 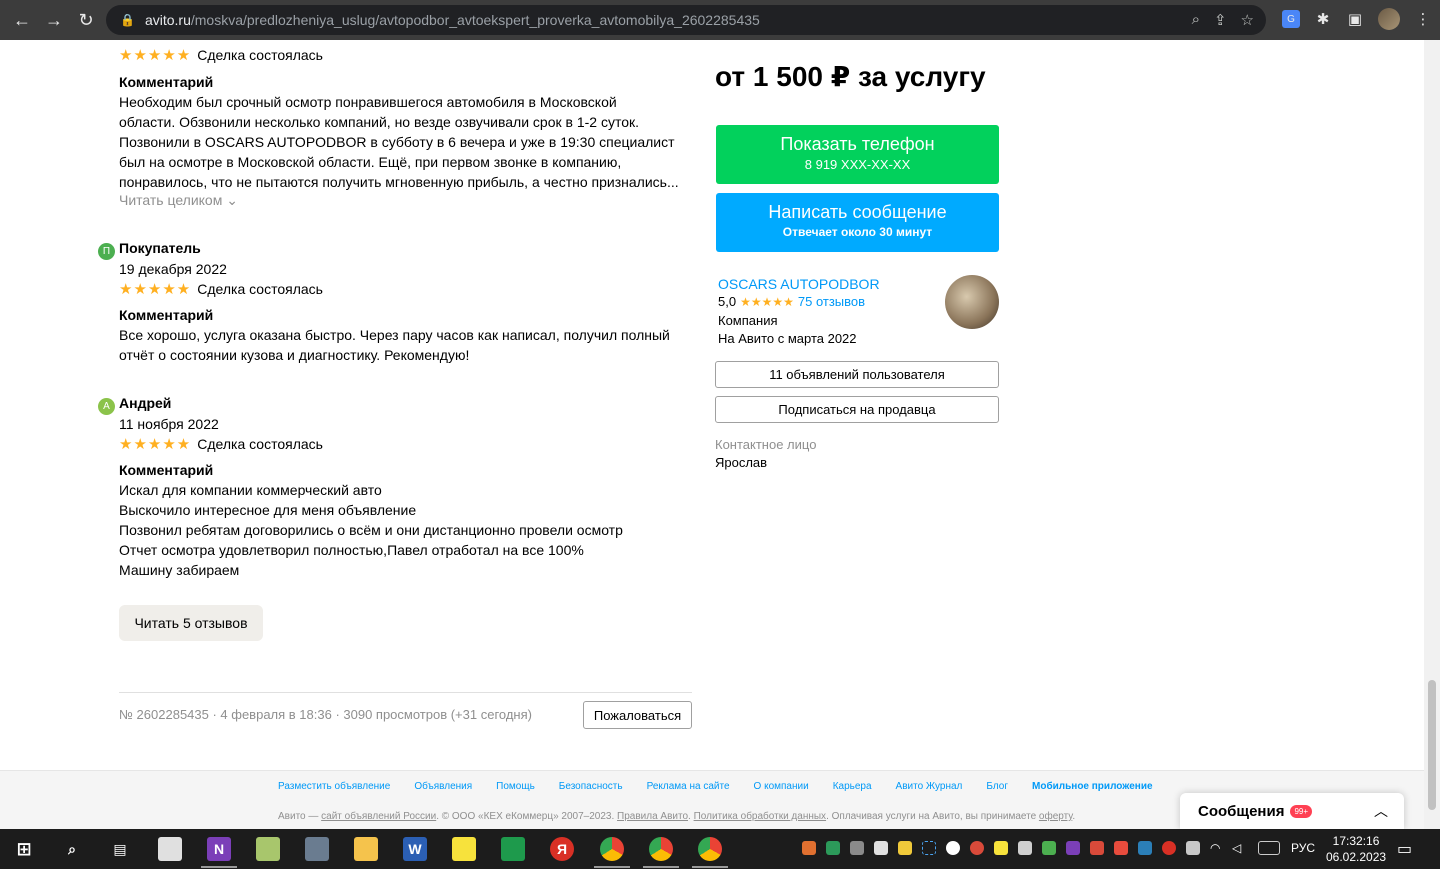 What do you see at coordinates (120, 849) in the screenshot?
I see `task-view-icon: ▤` at bounding box center [120, 849].